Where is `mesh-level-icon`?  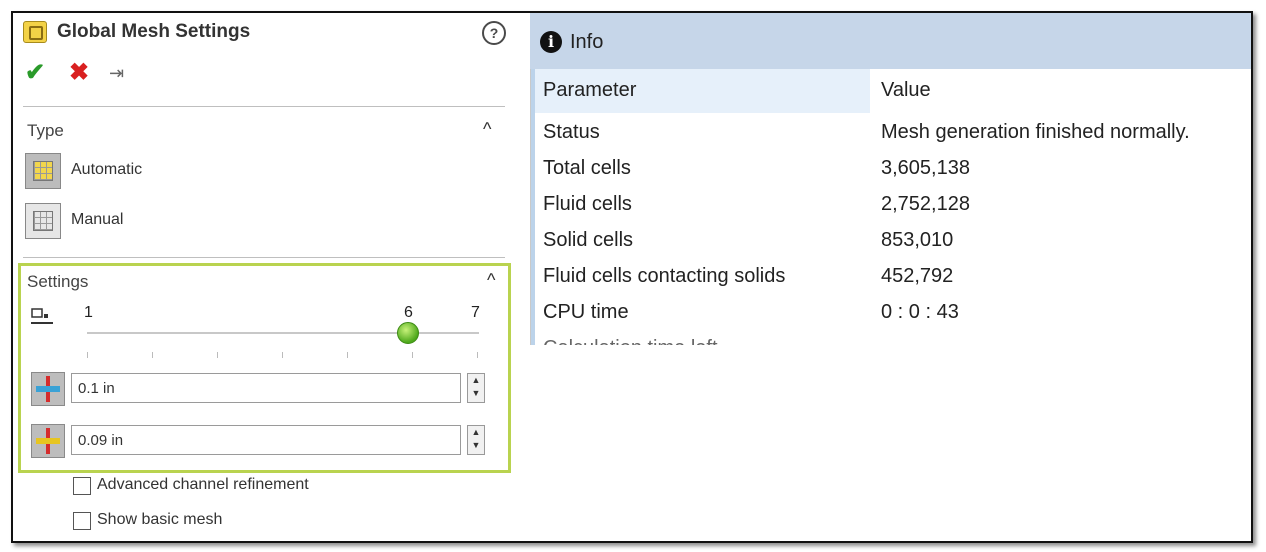 mesh-level-icon is located at coordinates (42, 317).